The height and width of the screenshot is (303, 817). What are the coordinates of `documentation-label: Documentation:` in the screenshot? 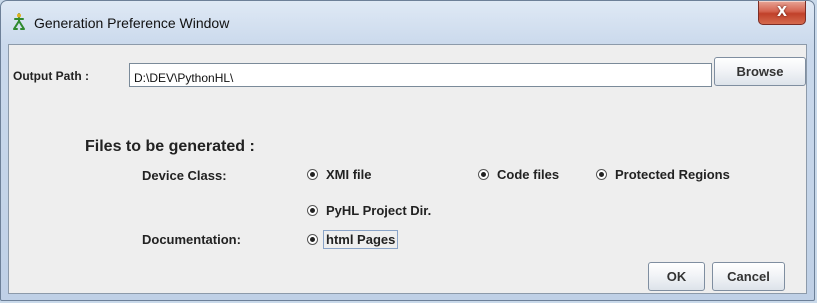 It's located at (191, 239).